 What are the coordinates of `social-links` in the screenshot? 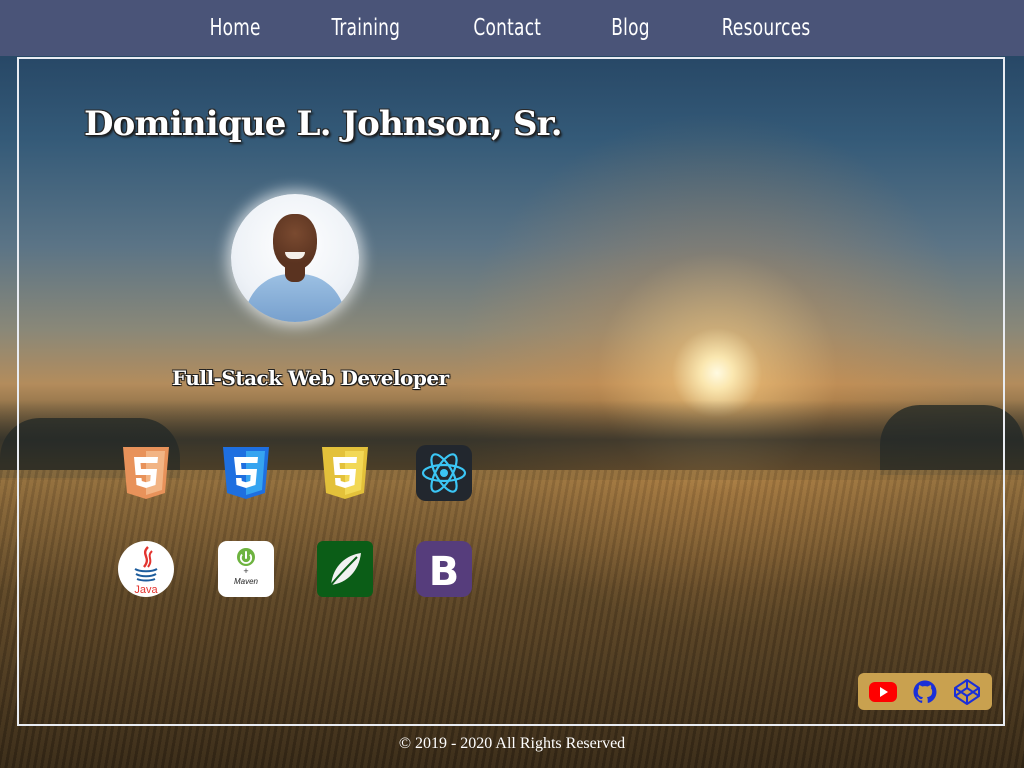 It's located at (925, 691).